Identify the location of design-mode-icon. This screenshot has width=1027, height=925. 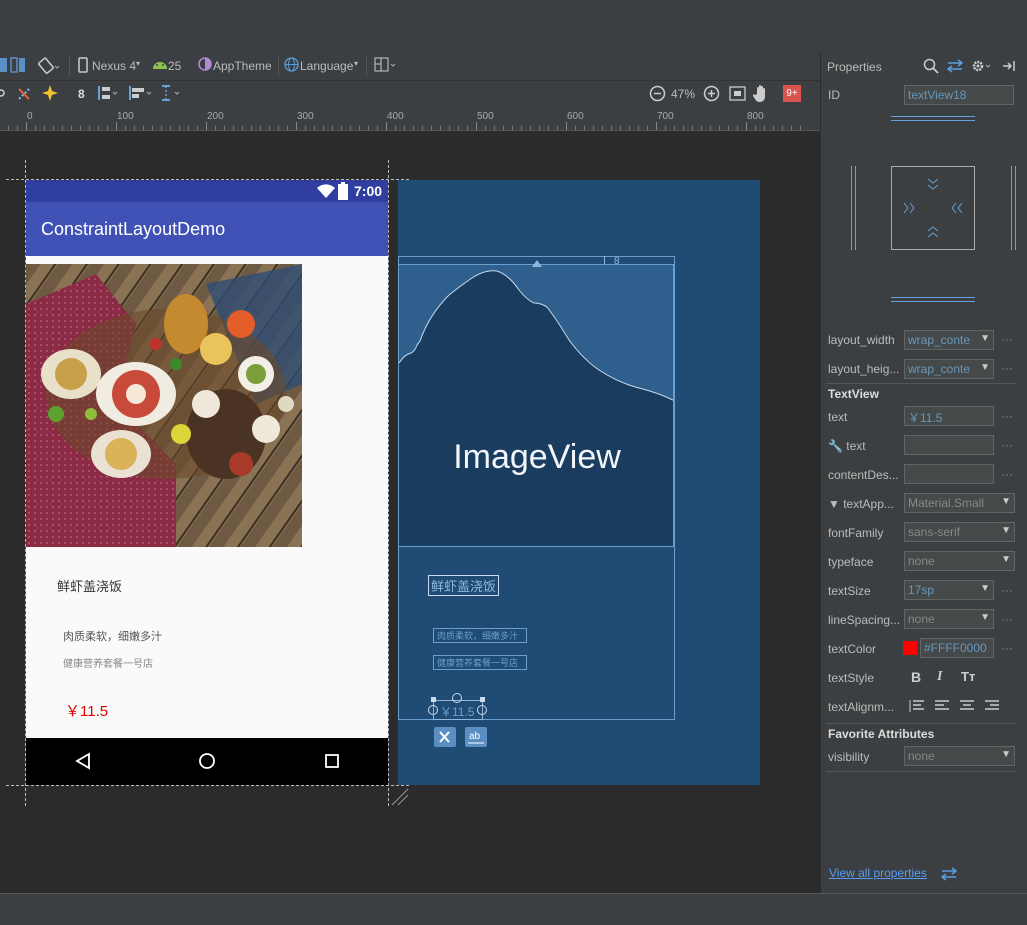
(4, 66).